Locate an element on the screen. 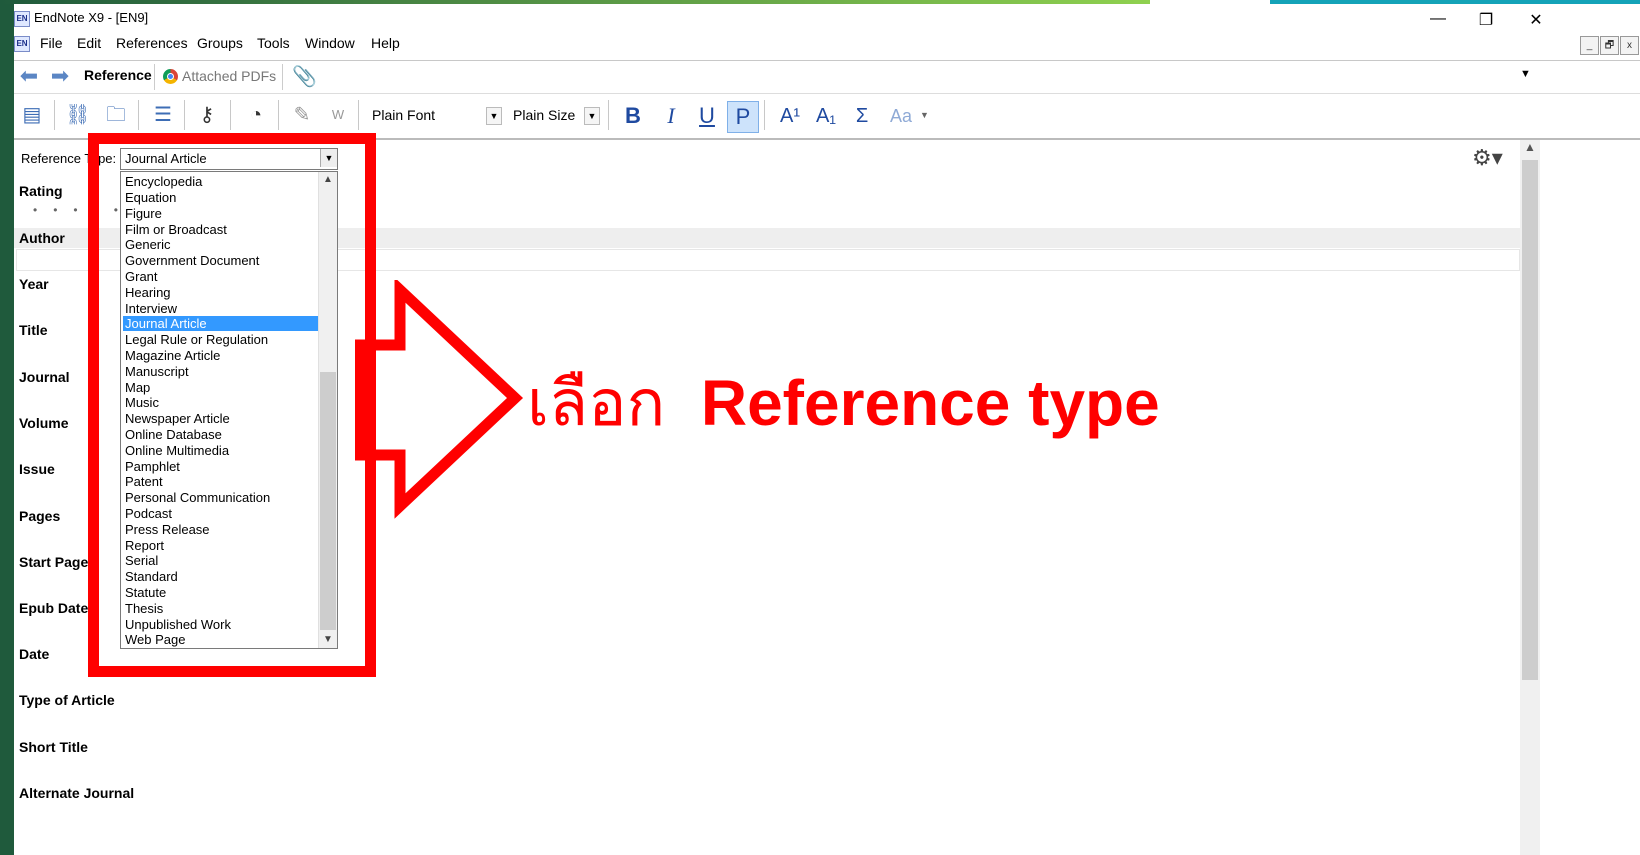 The height and width of the screenshot is (855, 1640). field-label-volume: Volume is located at coordinates (44, 423).